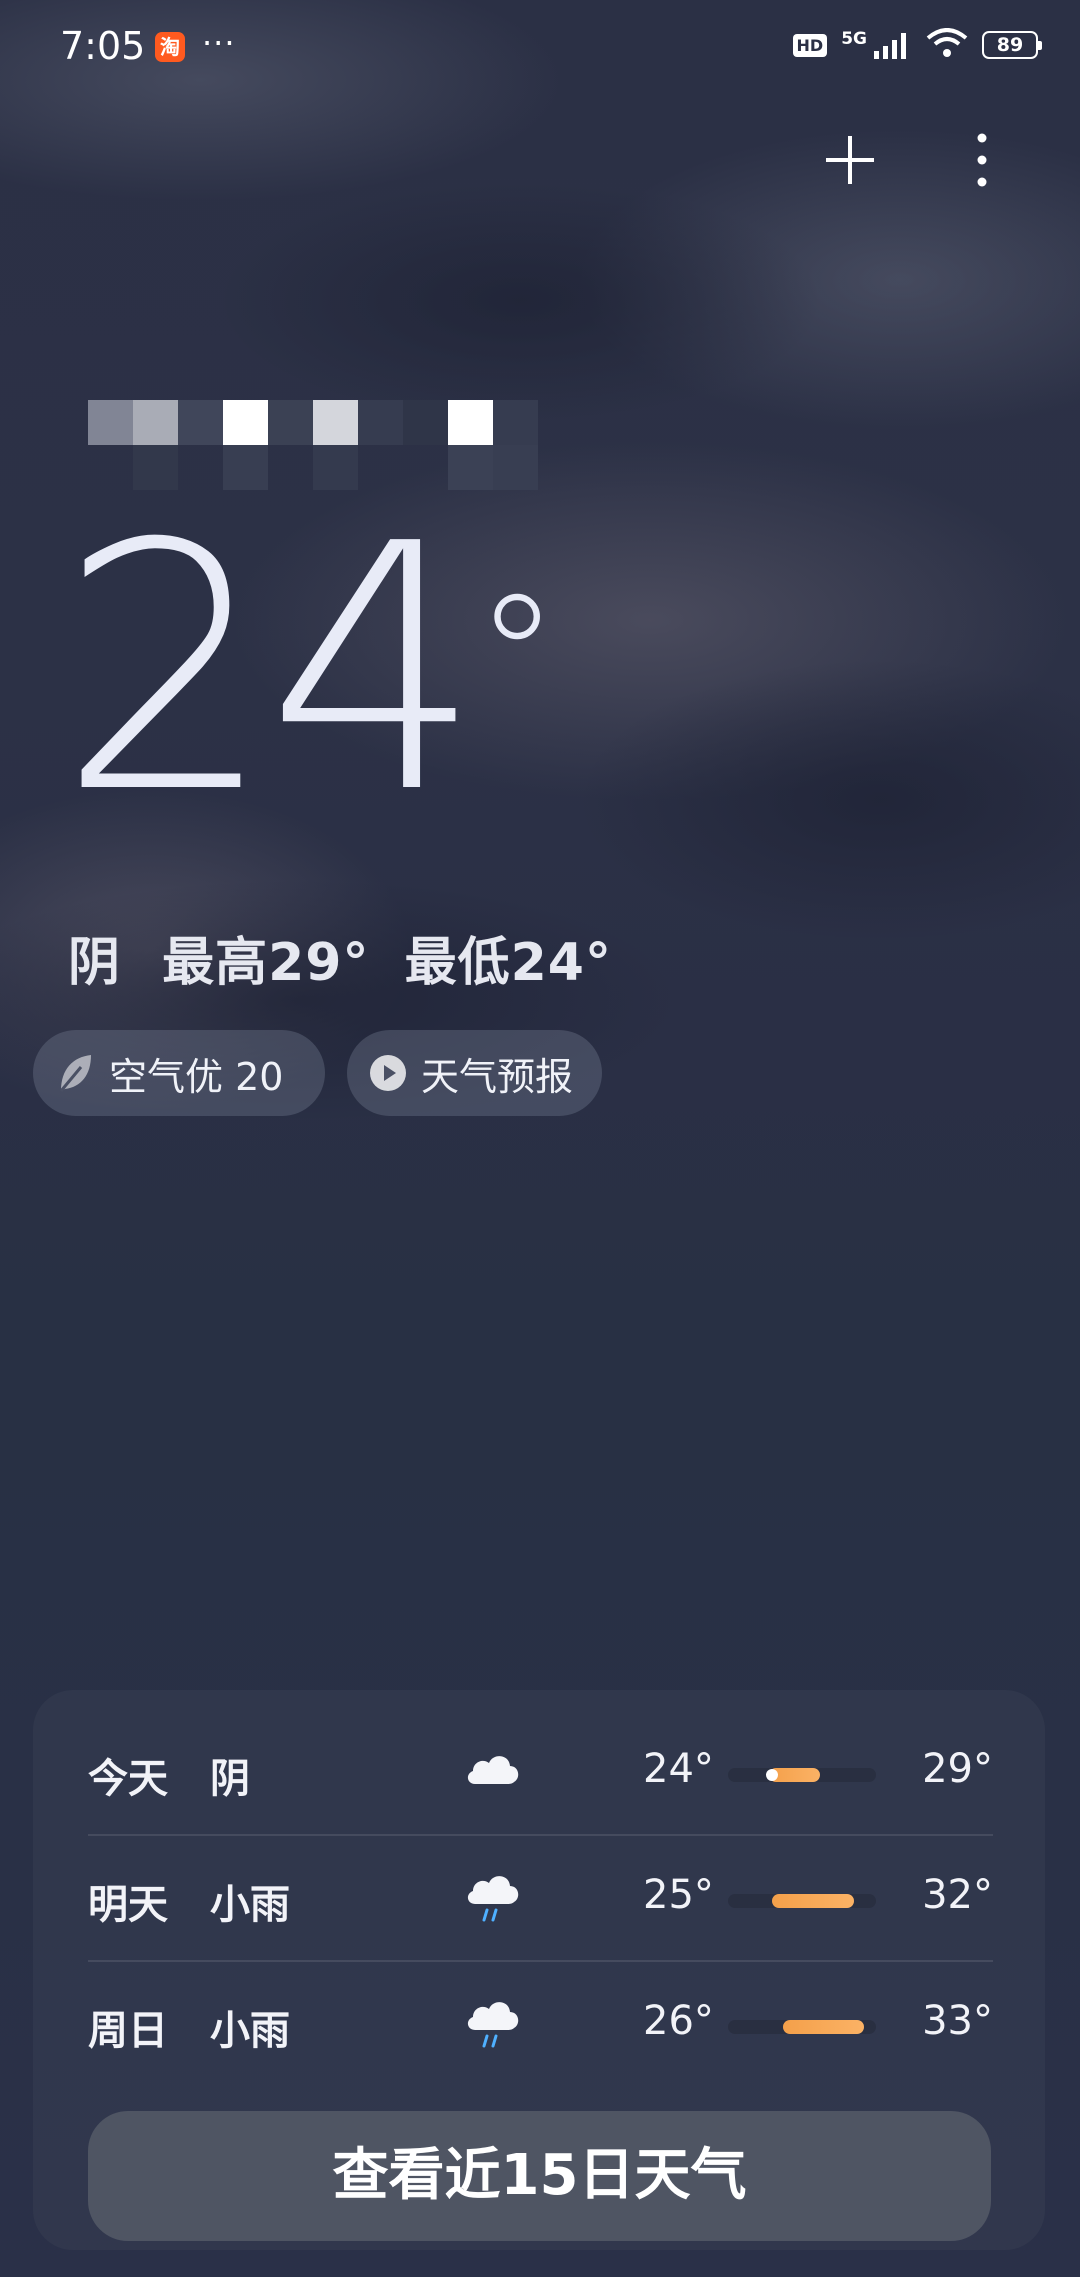 Image resolution: width=1080 pixels, height=2277 pixels. I want to click on forecast-row-tomorrow: 明天 小雨 25° 32°, so click(540, 1897).